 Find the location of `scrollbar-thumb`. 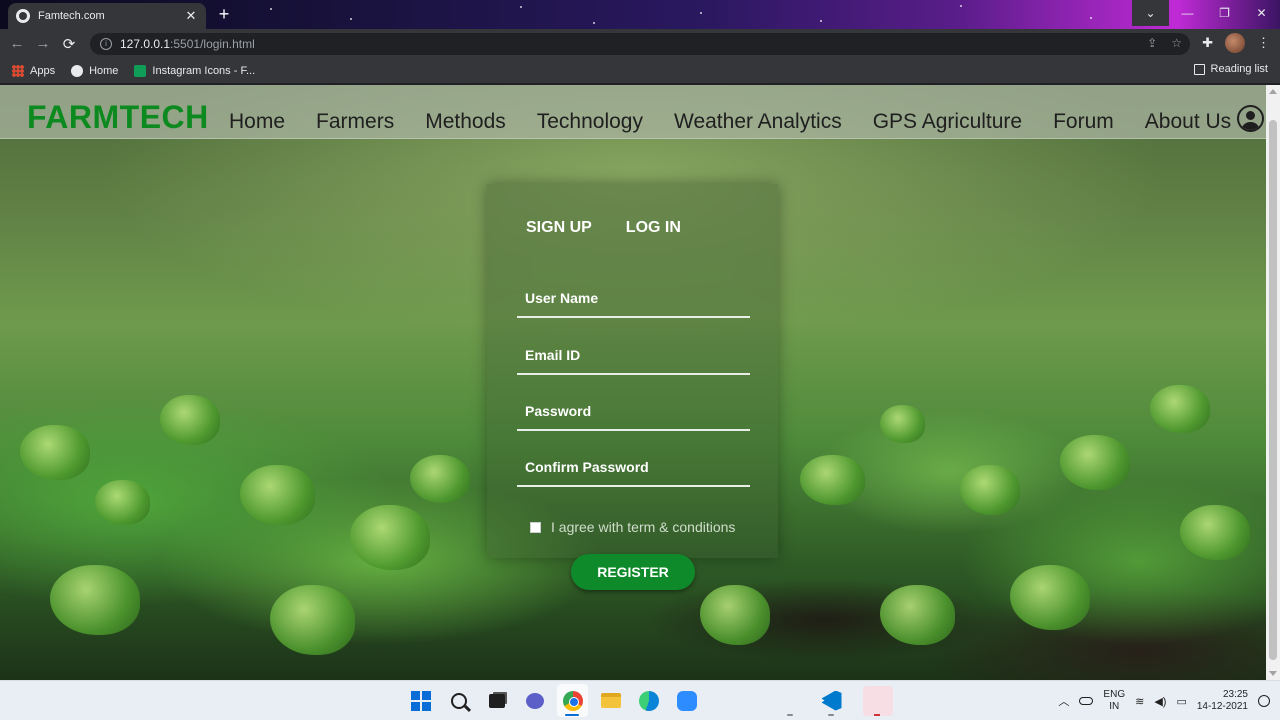

scrollbar-thumb is located at coordinates (1273, 390).